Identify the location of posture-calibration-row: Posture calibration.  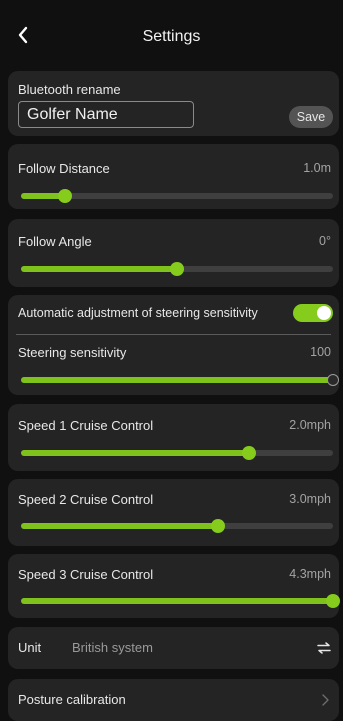
(173, 700).